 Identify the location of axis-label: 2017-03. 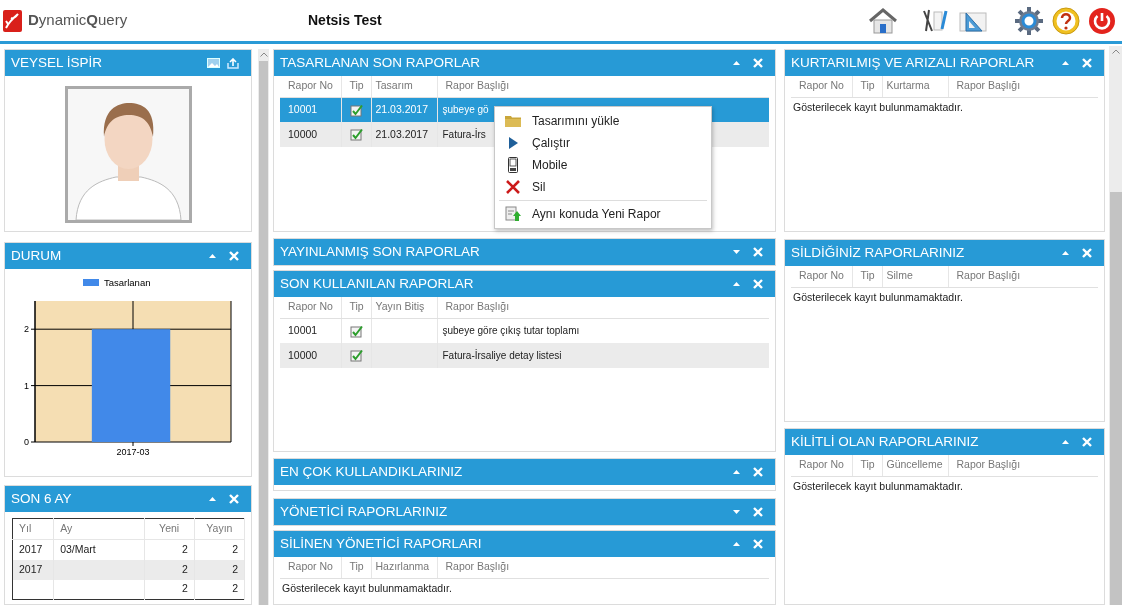
(133, 452).